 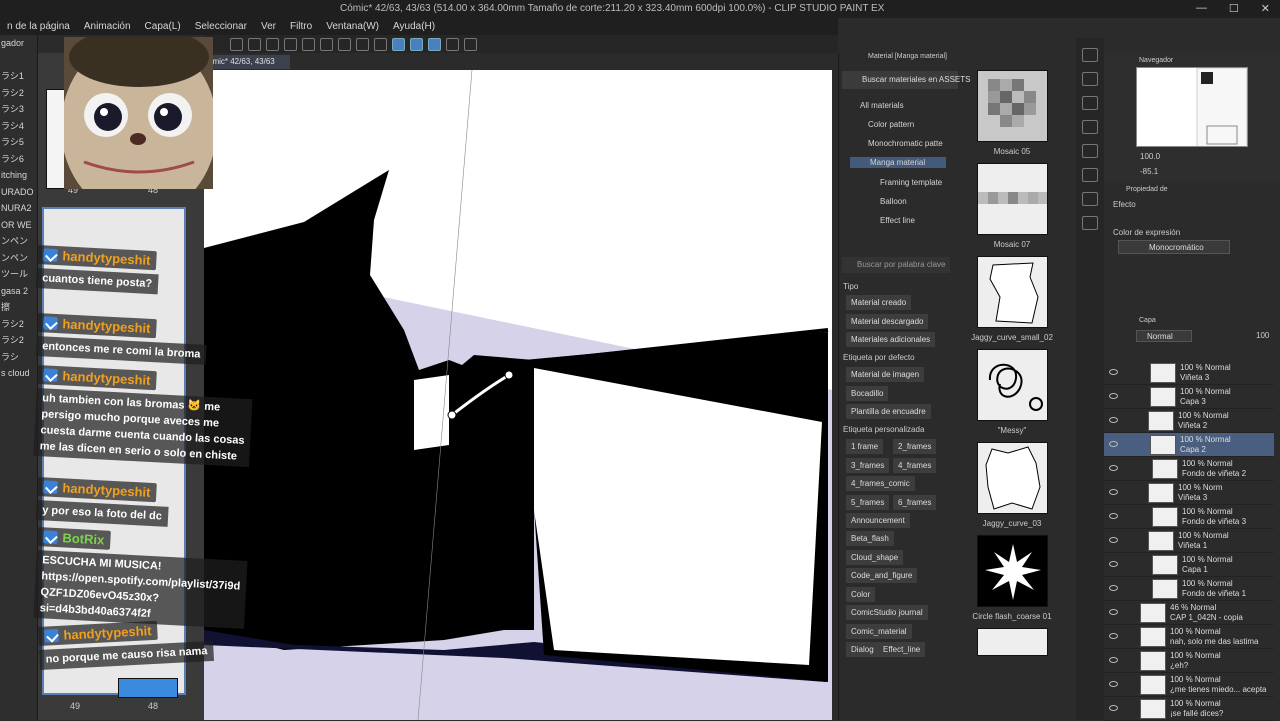 I want to click on ruler-icon, so click(x=398, y=44).